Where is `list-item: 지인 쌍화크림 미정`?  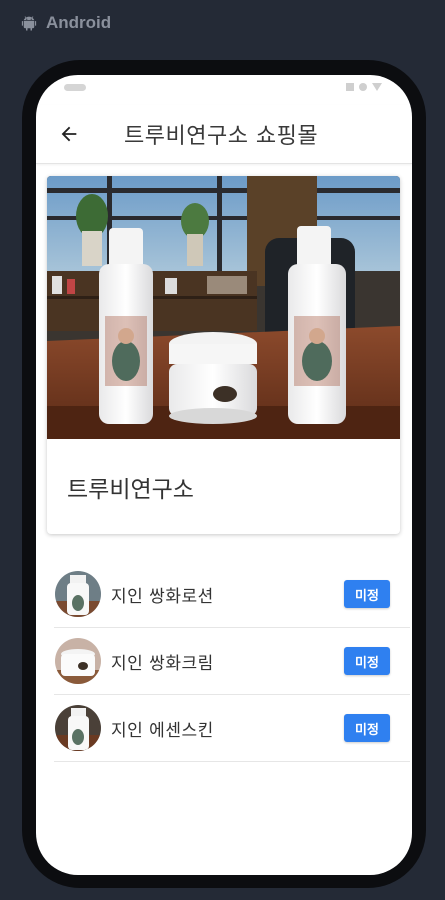 list-item: 지인 쌍화크림 미정 is located at coordinates (232, 661).